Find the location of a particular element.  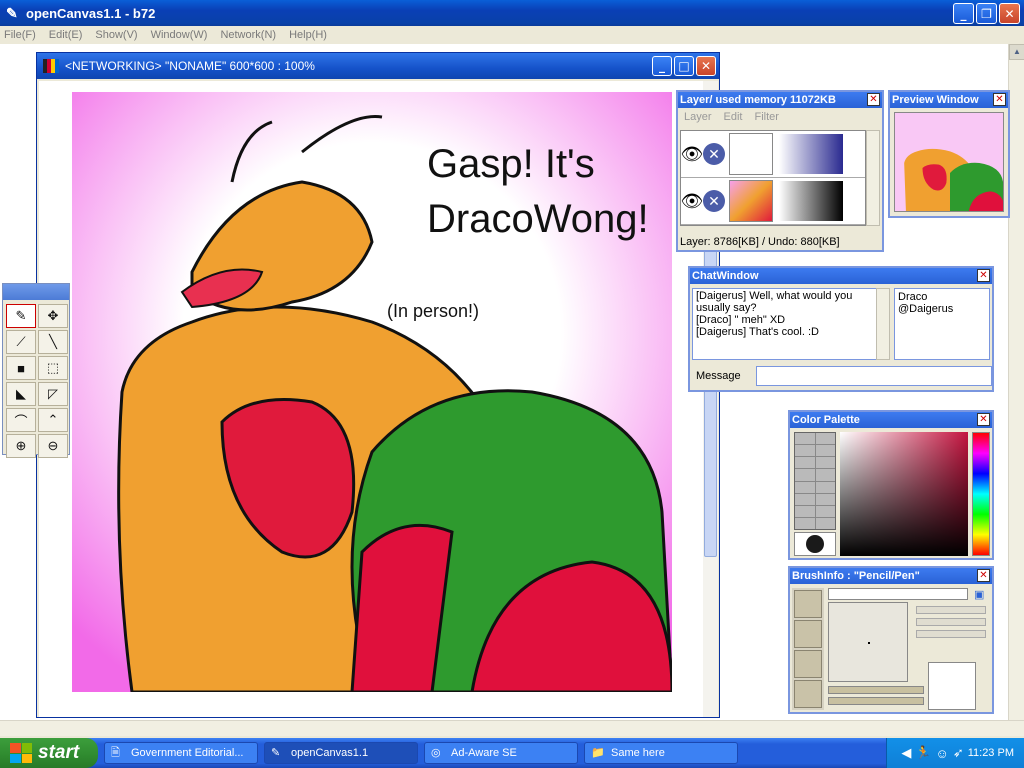

menu-network: Network(N) is located at coordinates (248, 35).